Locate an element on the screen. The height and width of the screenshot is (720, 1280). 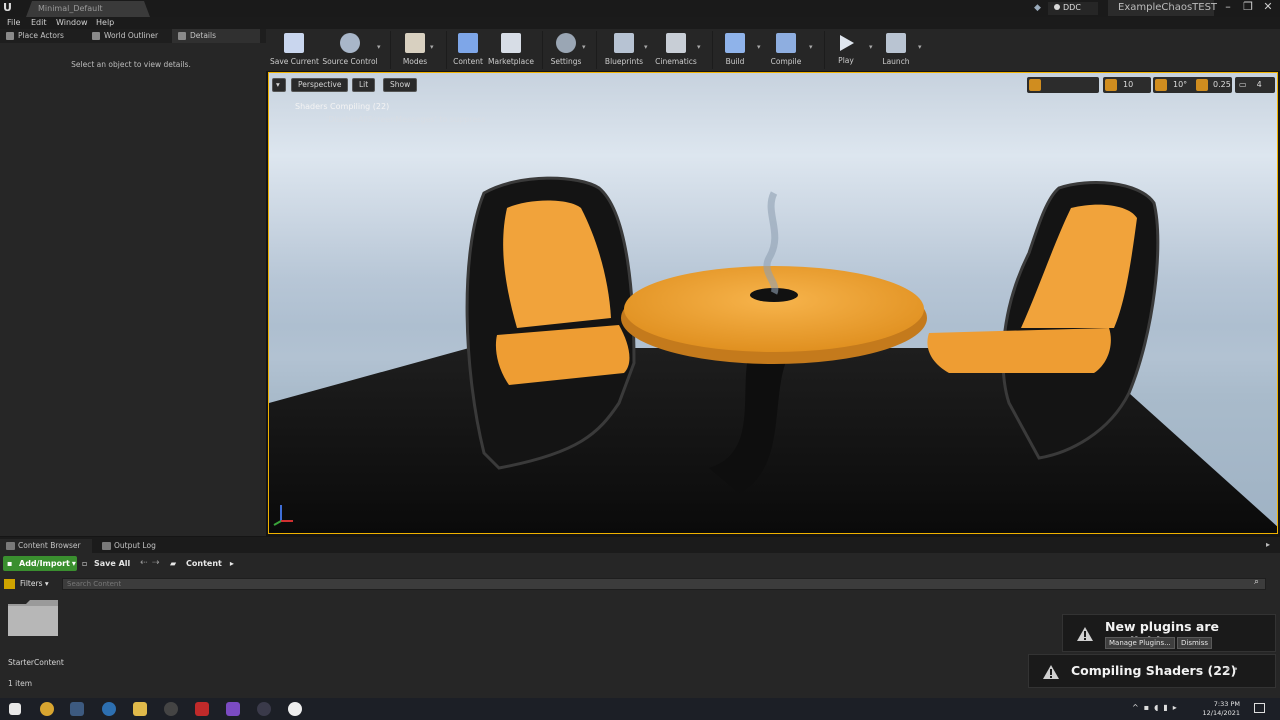
settings-button: Settings is located at coordinates (566, 50).